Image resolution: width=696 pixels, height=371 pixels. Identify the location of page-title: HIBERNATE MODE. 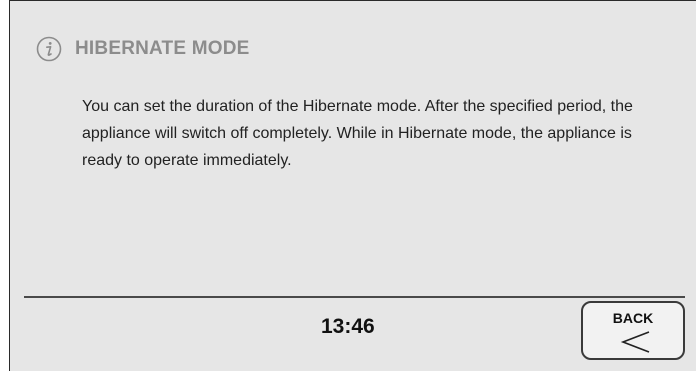
(162, 48).